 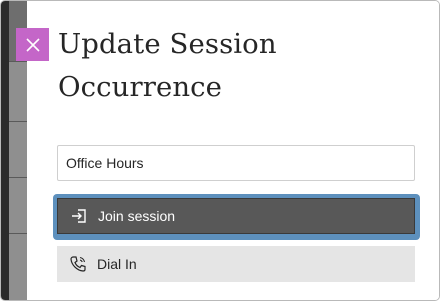 I want to click on phone-icon, so click(x=78, y=264).